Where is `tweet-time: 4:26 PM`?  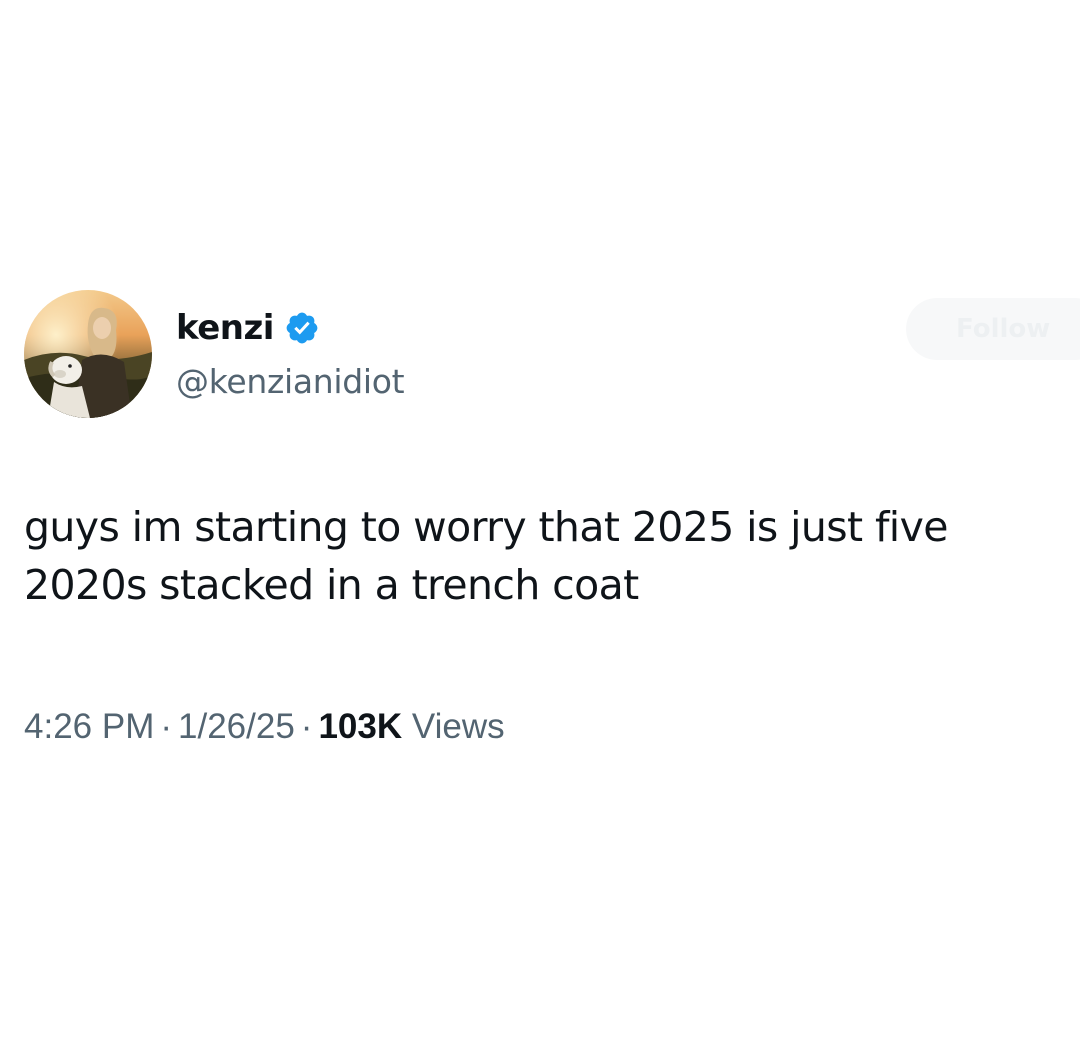
tweet-time: 4:26 PM is located at coordinates (89, 726).